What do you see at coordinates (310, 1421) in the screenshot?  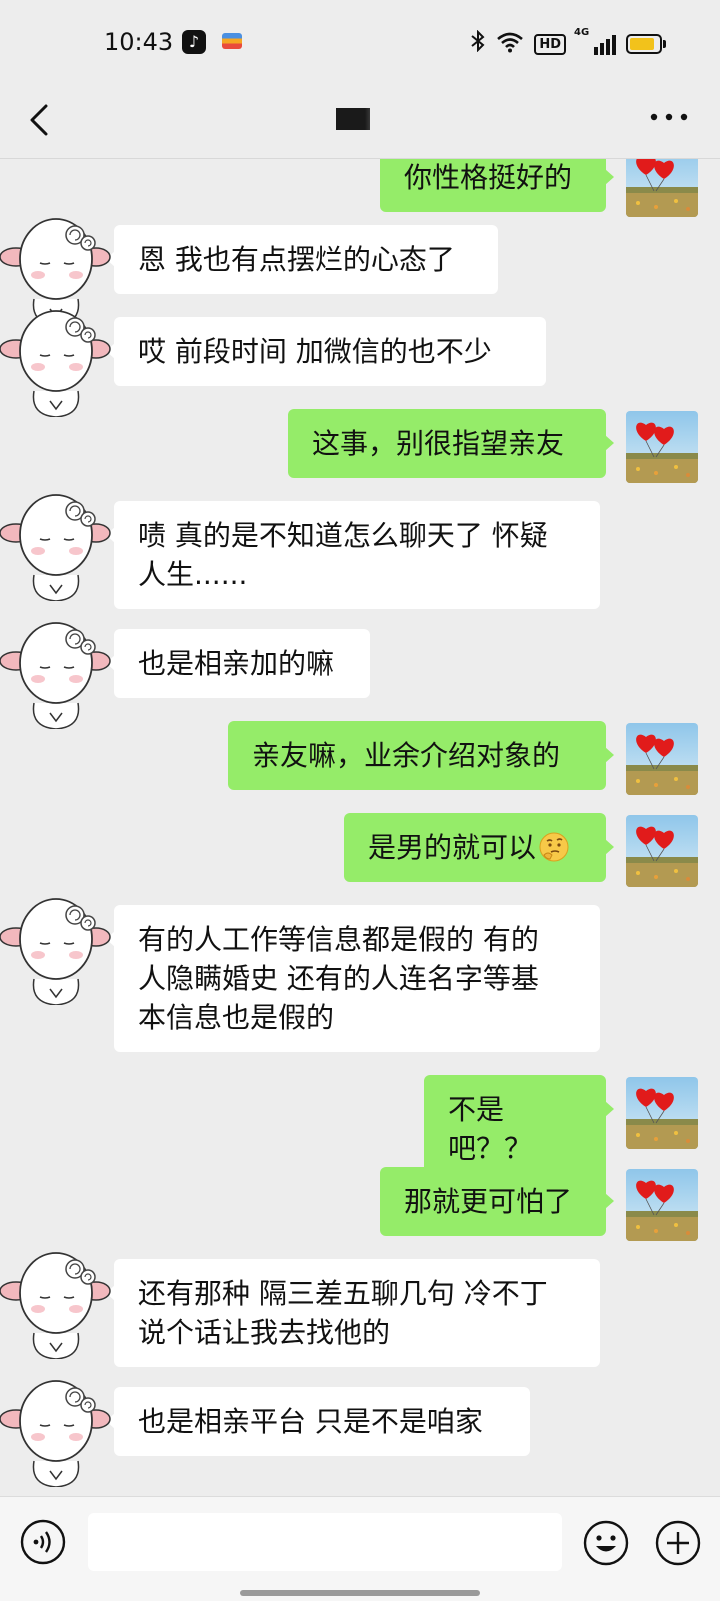 I see `message-text-line: 也是相亲平台 只是不是咱家` at bounding box center [310, 1421].